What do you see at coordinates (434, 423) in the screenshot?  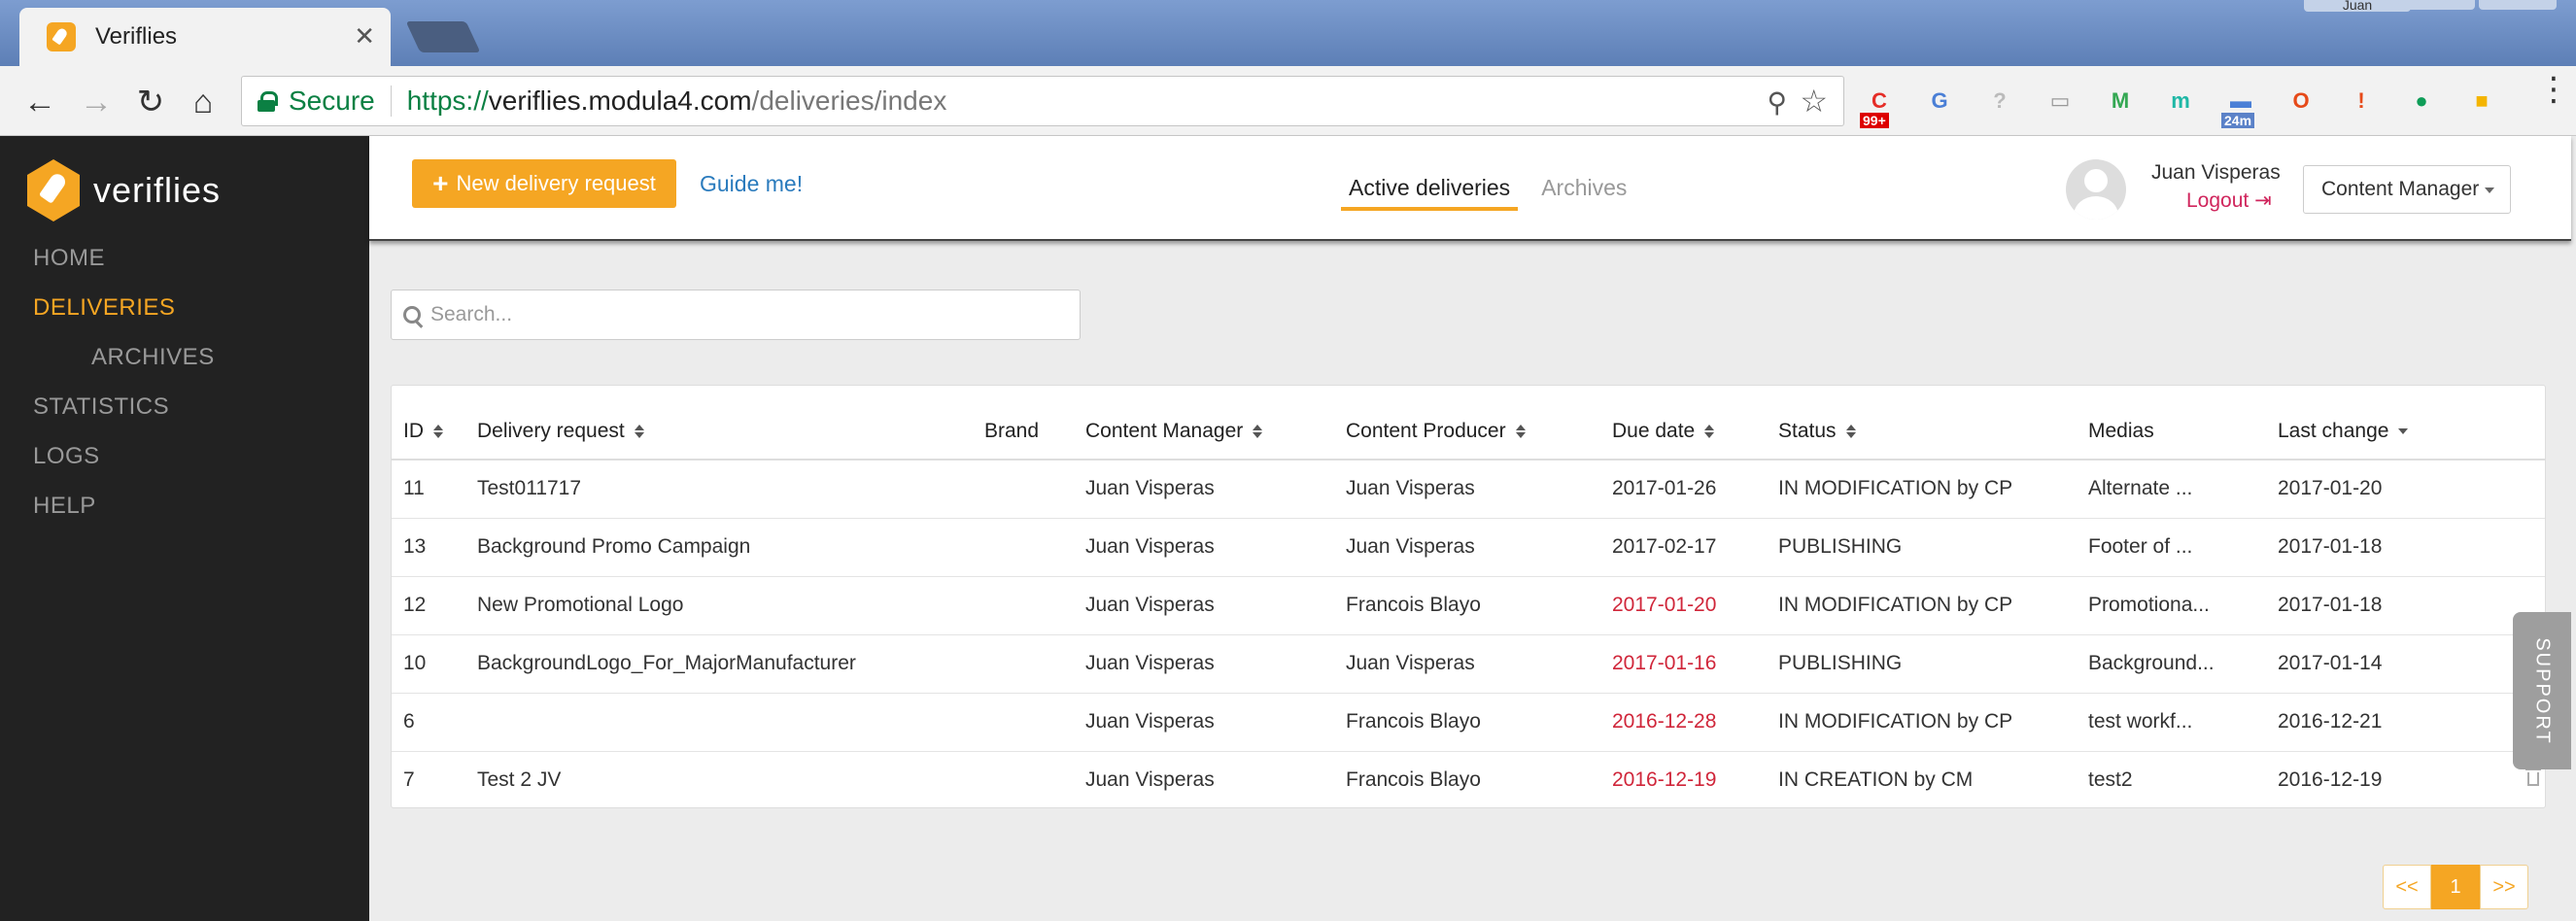 I see `column-header-id: ID` at bounding box center [434, 423].